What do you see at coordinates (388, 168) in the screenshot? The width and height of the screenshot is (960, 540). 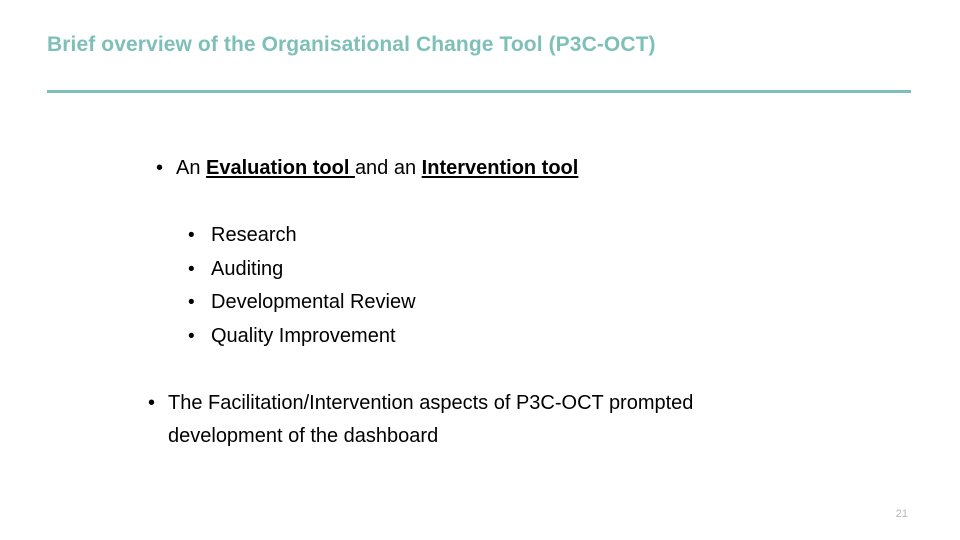 I see `text-middle: and an` at bounding box center [388, 168].